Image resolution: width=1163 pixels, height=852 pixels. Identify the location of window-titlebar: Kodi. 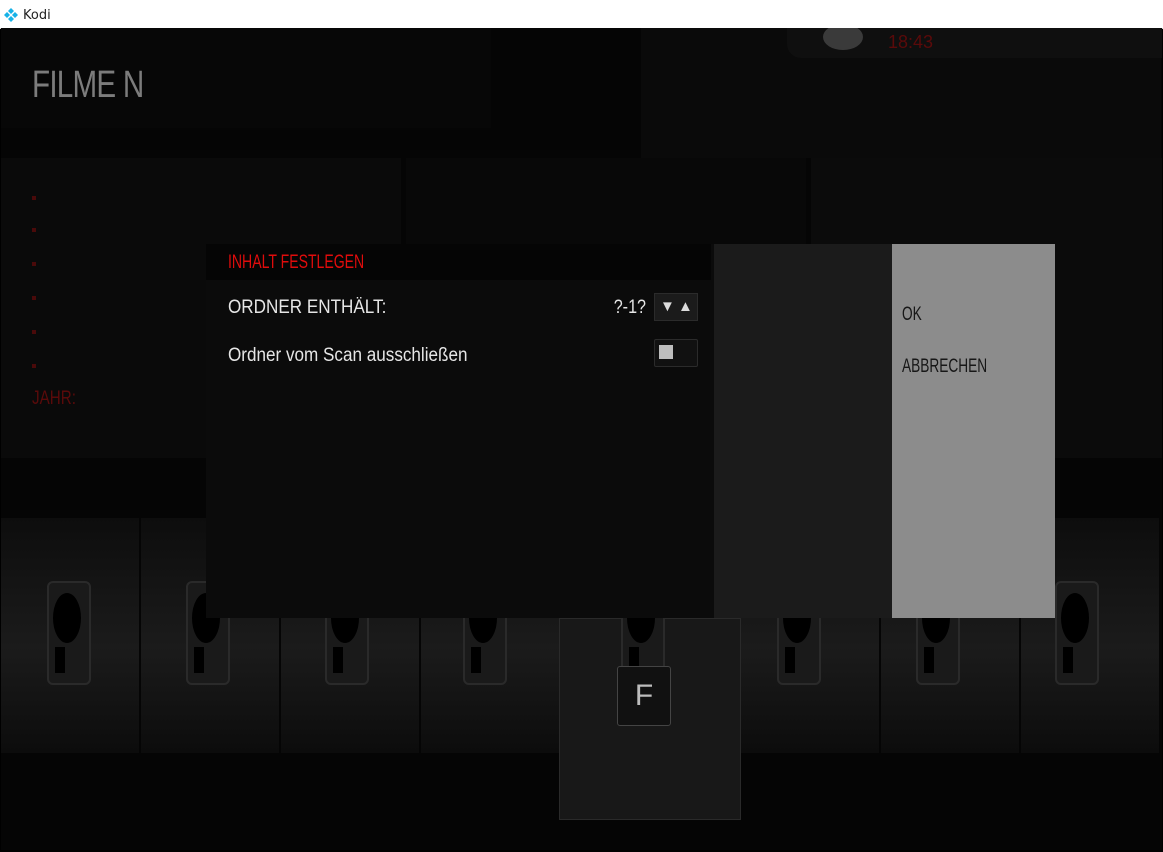
(581, 14).